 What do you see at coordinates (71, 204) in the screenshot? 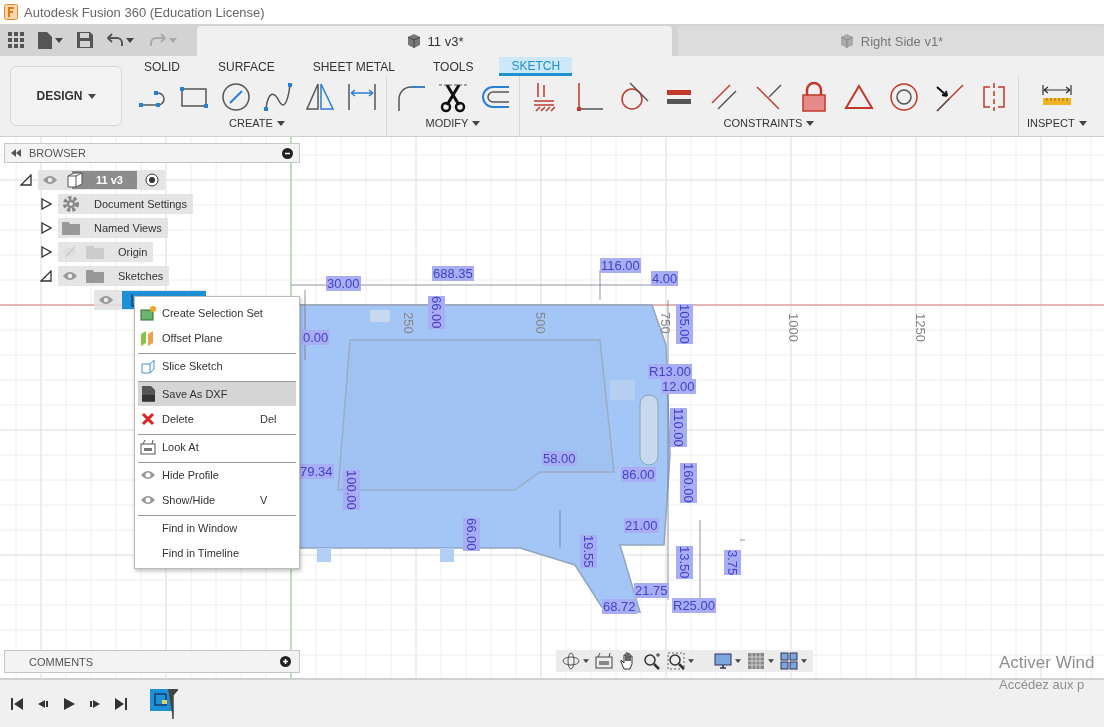
I see `gear-icon` at bounding box center [71, 204].